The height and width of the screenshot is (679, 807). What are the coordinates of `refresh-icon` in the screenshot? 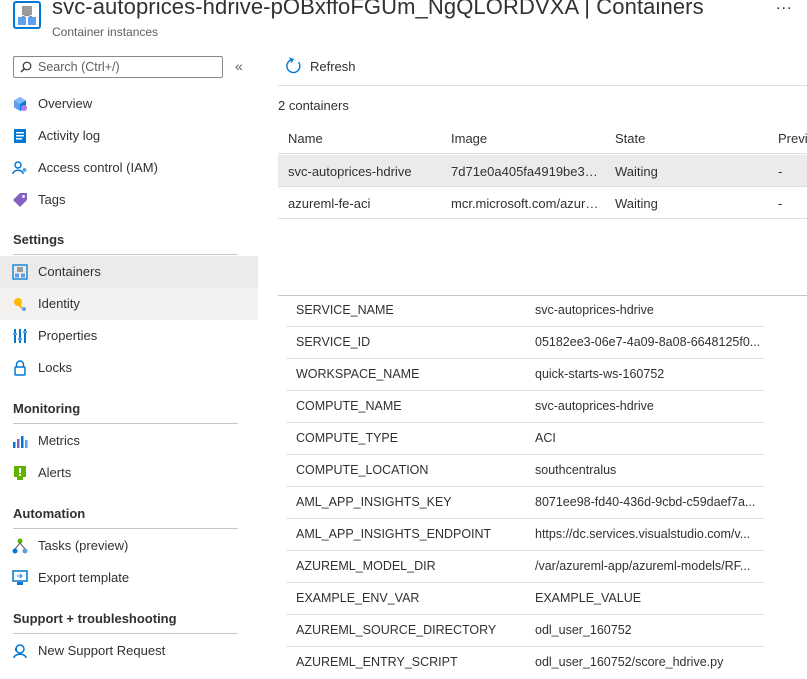 It's located at (293, 65).